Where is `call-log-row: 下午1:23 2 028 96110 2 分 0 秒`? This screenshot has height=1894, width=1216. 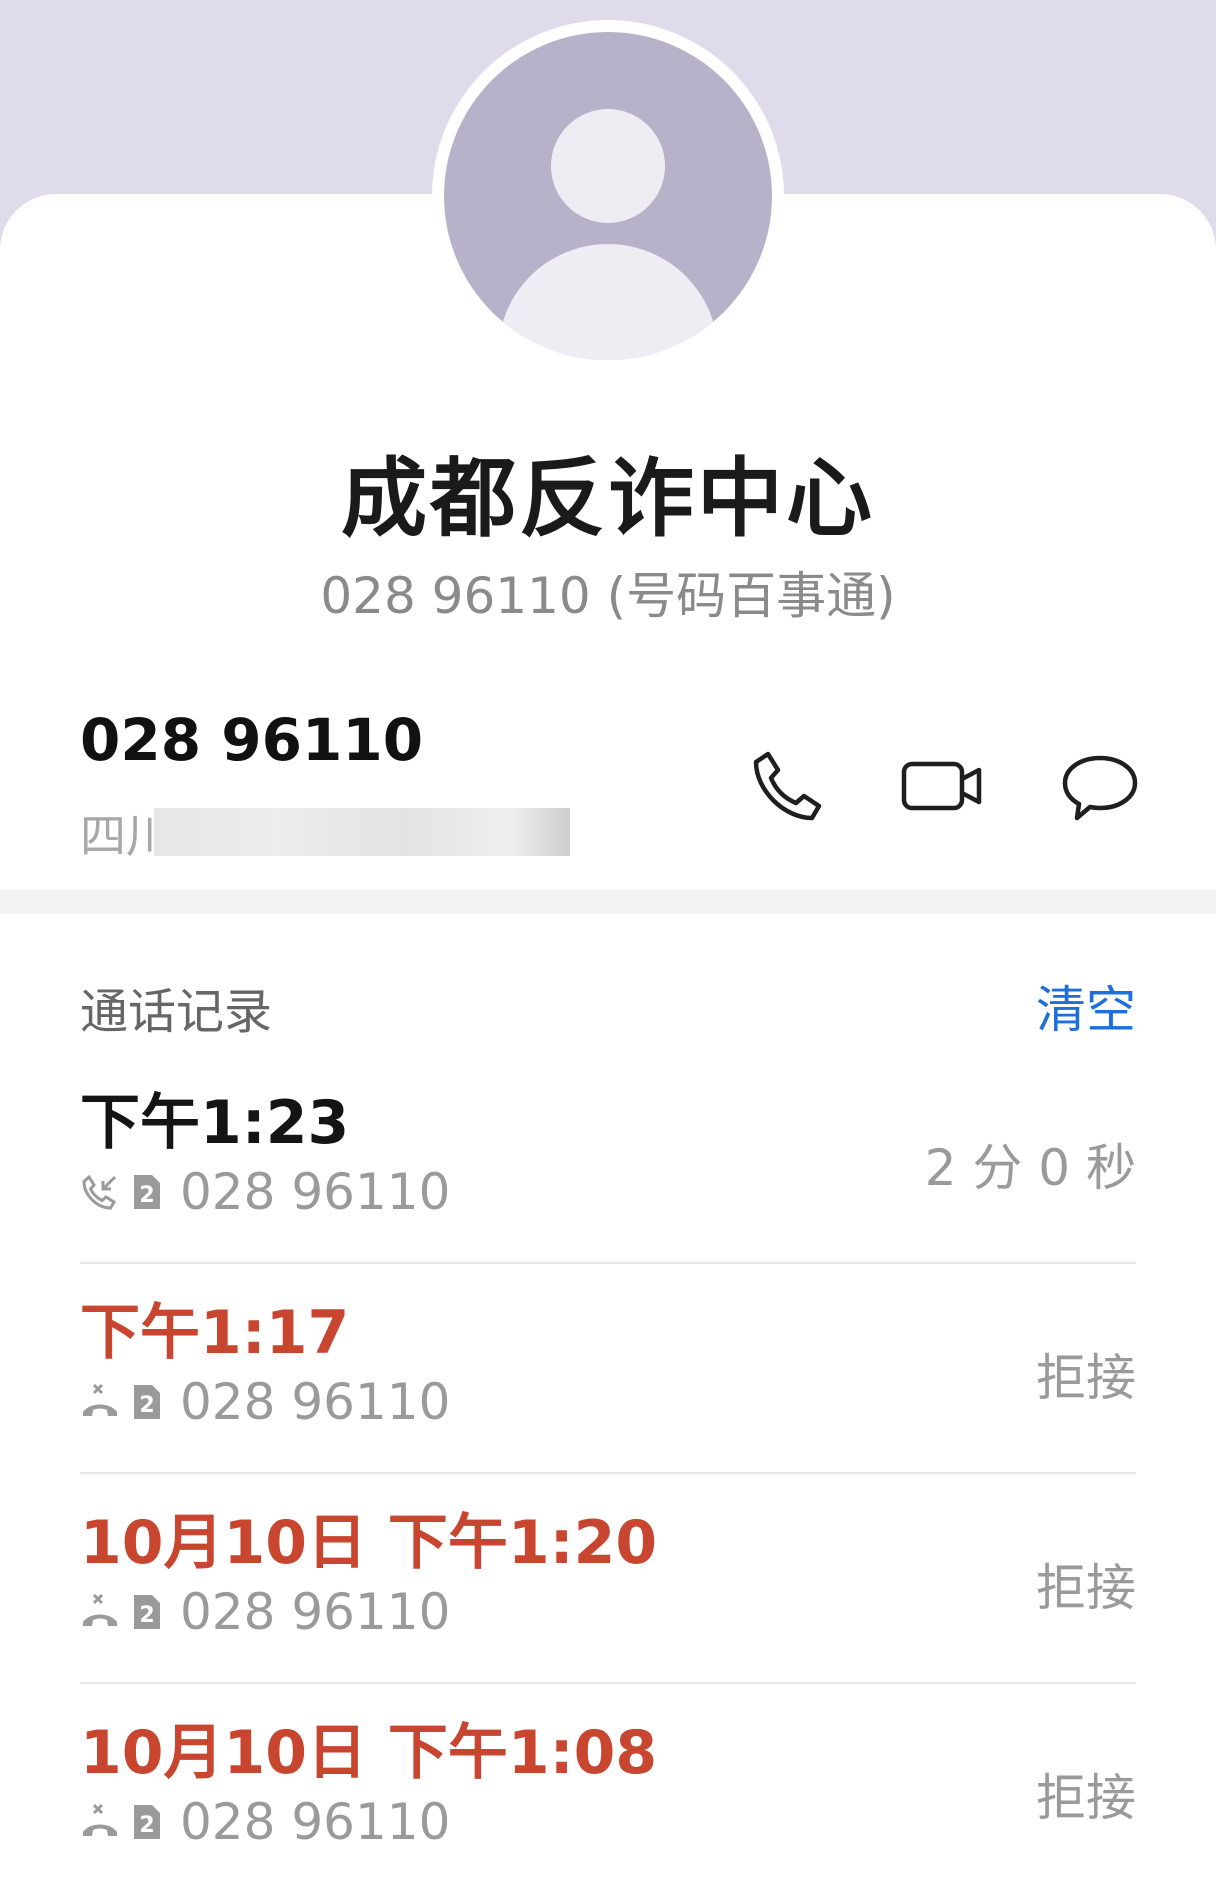
call-log-row: 下午1:23 2 028 96110 2 分 0 秒 is located at coordinates (608, 1159).